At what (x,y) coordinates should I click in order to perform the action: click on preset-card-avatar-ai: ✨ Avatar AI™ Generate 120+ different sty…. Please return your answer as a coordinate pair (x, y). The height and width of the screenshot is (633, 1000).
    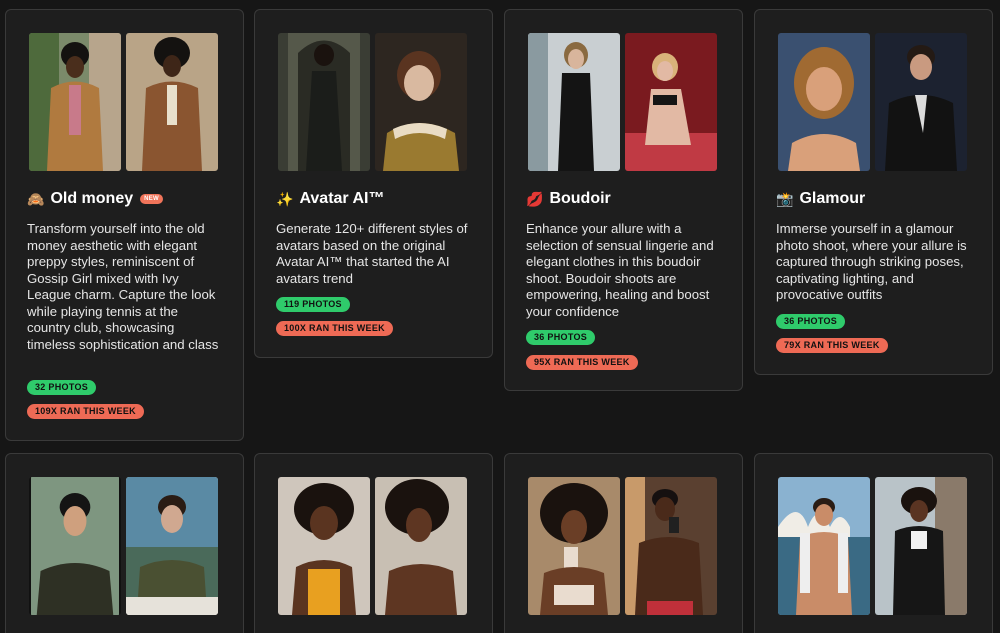
    Looking at the image, I should click on (373, 183).